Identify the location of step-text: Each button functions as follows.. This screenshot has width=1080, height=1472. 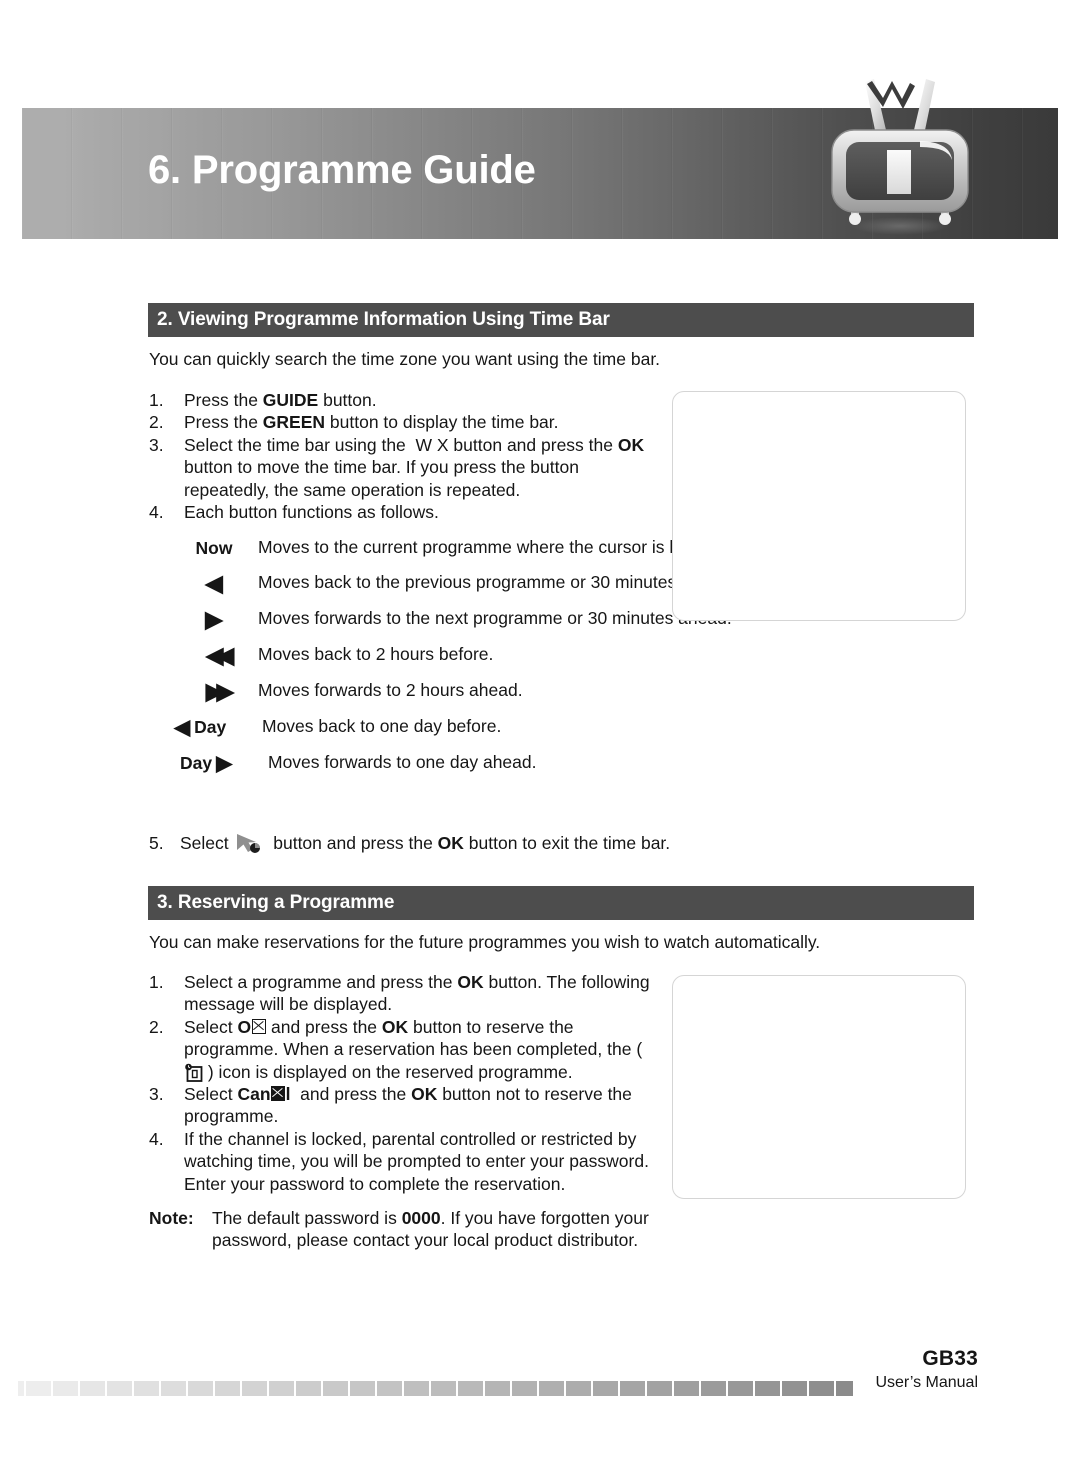
(311, 512).